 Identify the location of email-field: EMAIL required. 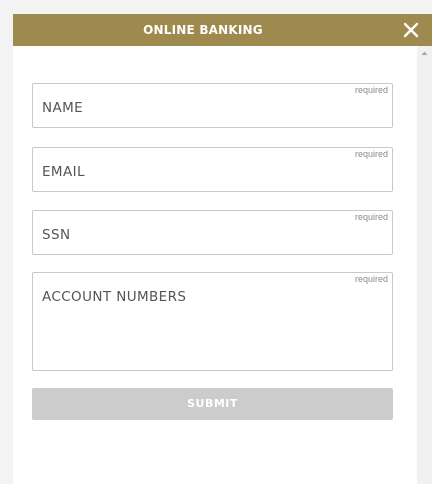
(212, 169).